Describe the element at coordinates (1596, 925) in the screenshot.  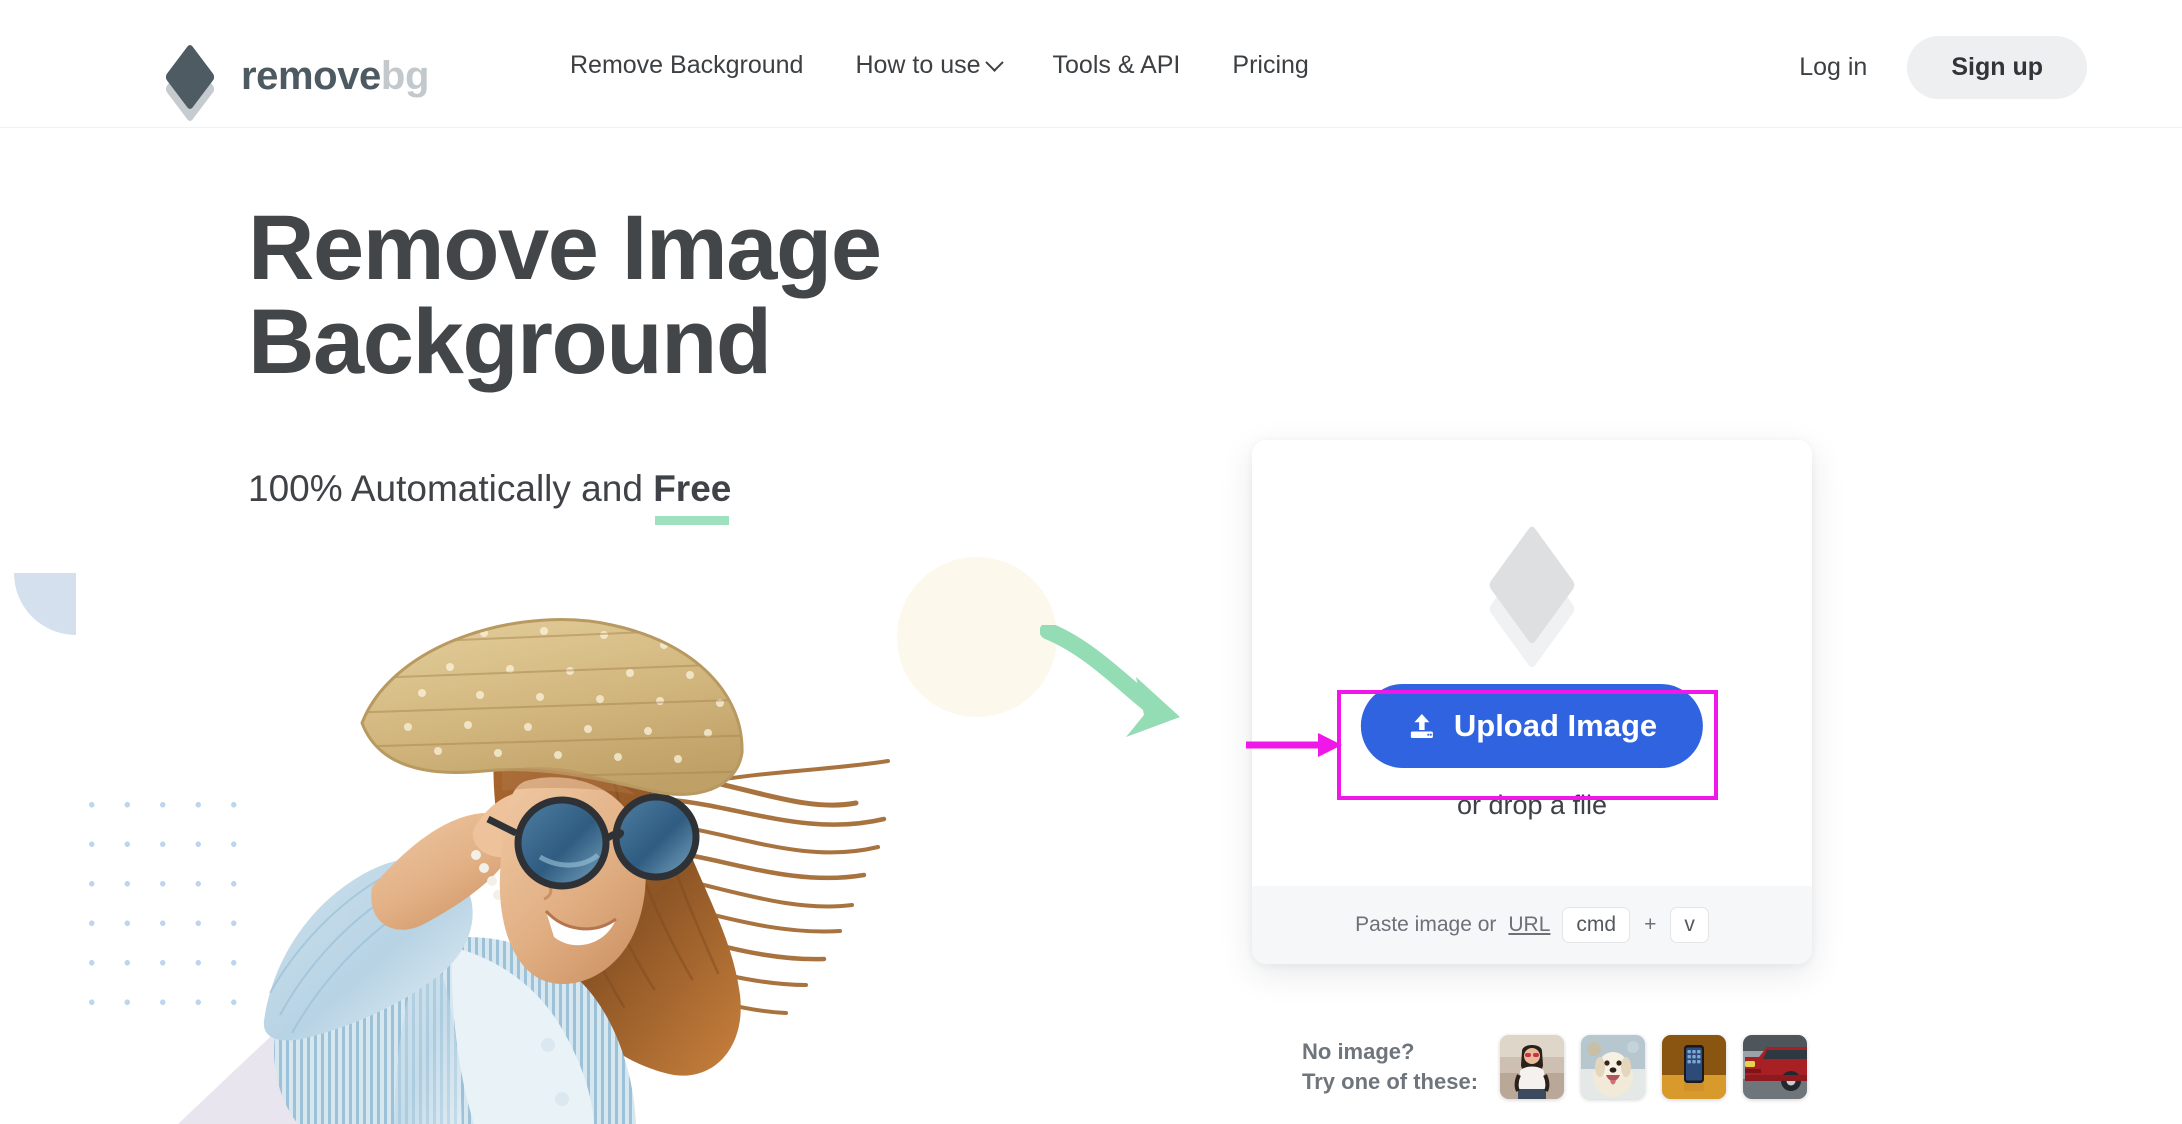
I see `kbd-cmd: cmd` at that location.